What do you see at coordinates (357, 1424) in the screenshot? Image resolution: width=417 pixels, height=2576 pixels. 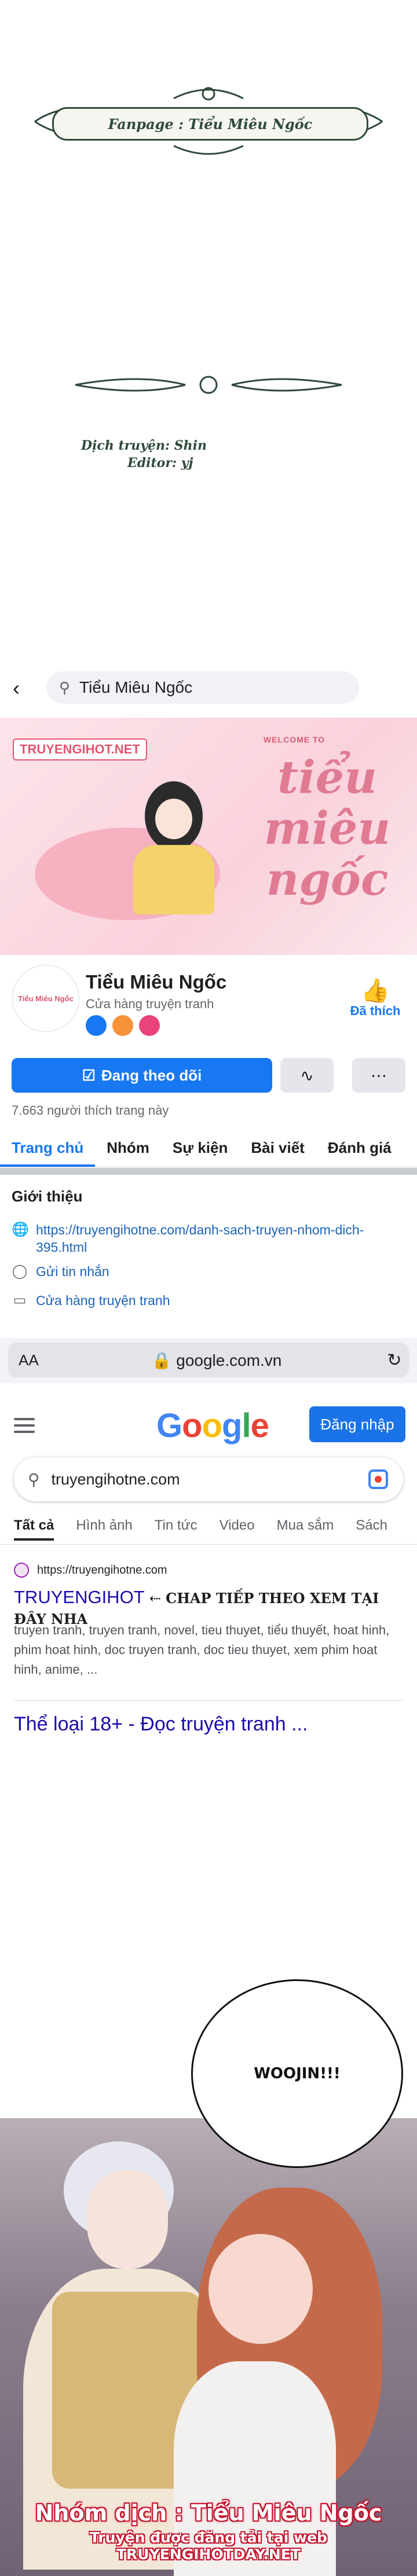 I see `sign-in-button: Đăng nhập` at bounding box center [357, 1424].